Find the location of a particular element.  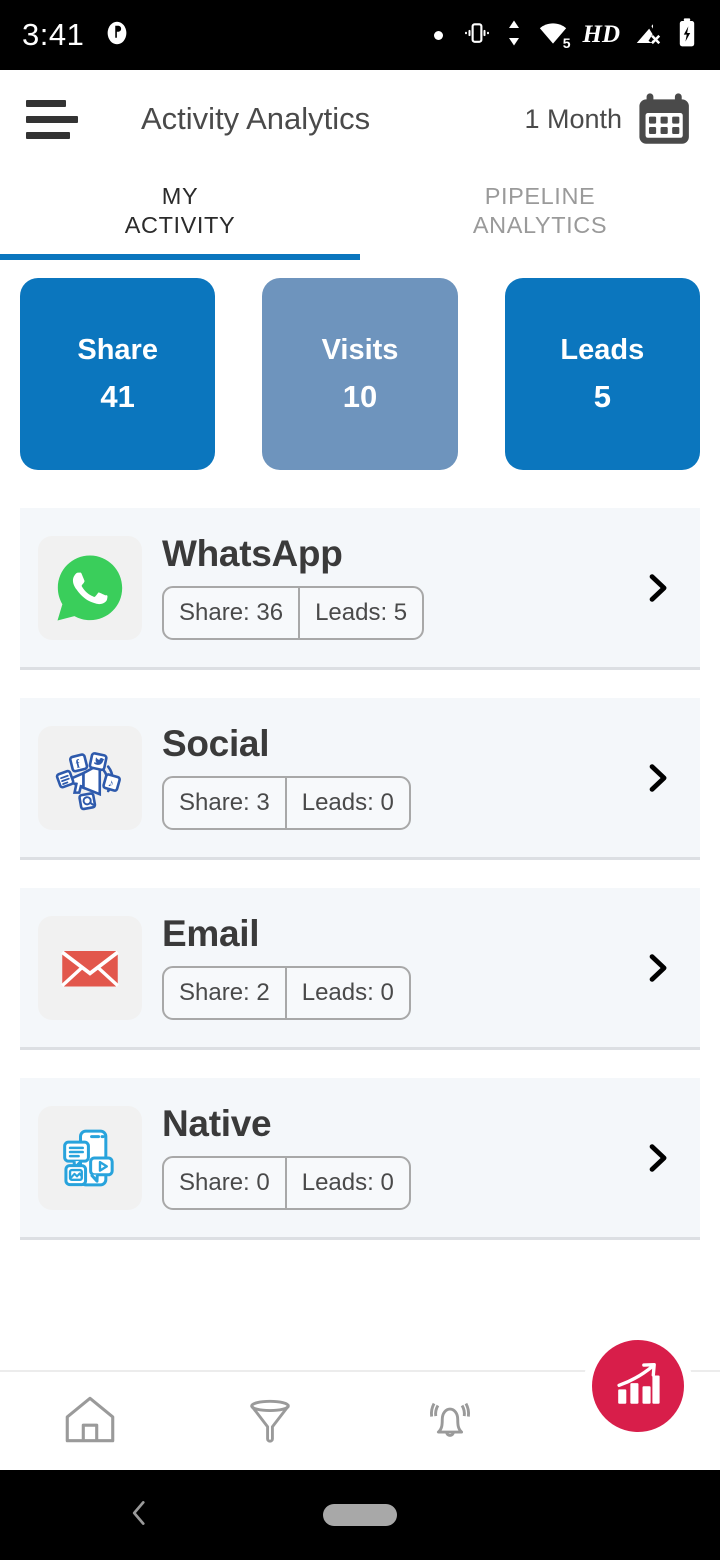

status-bar-system-icons: 5 HD is located at coordinates (566, 35).